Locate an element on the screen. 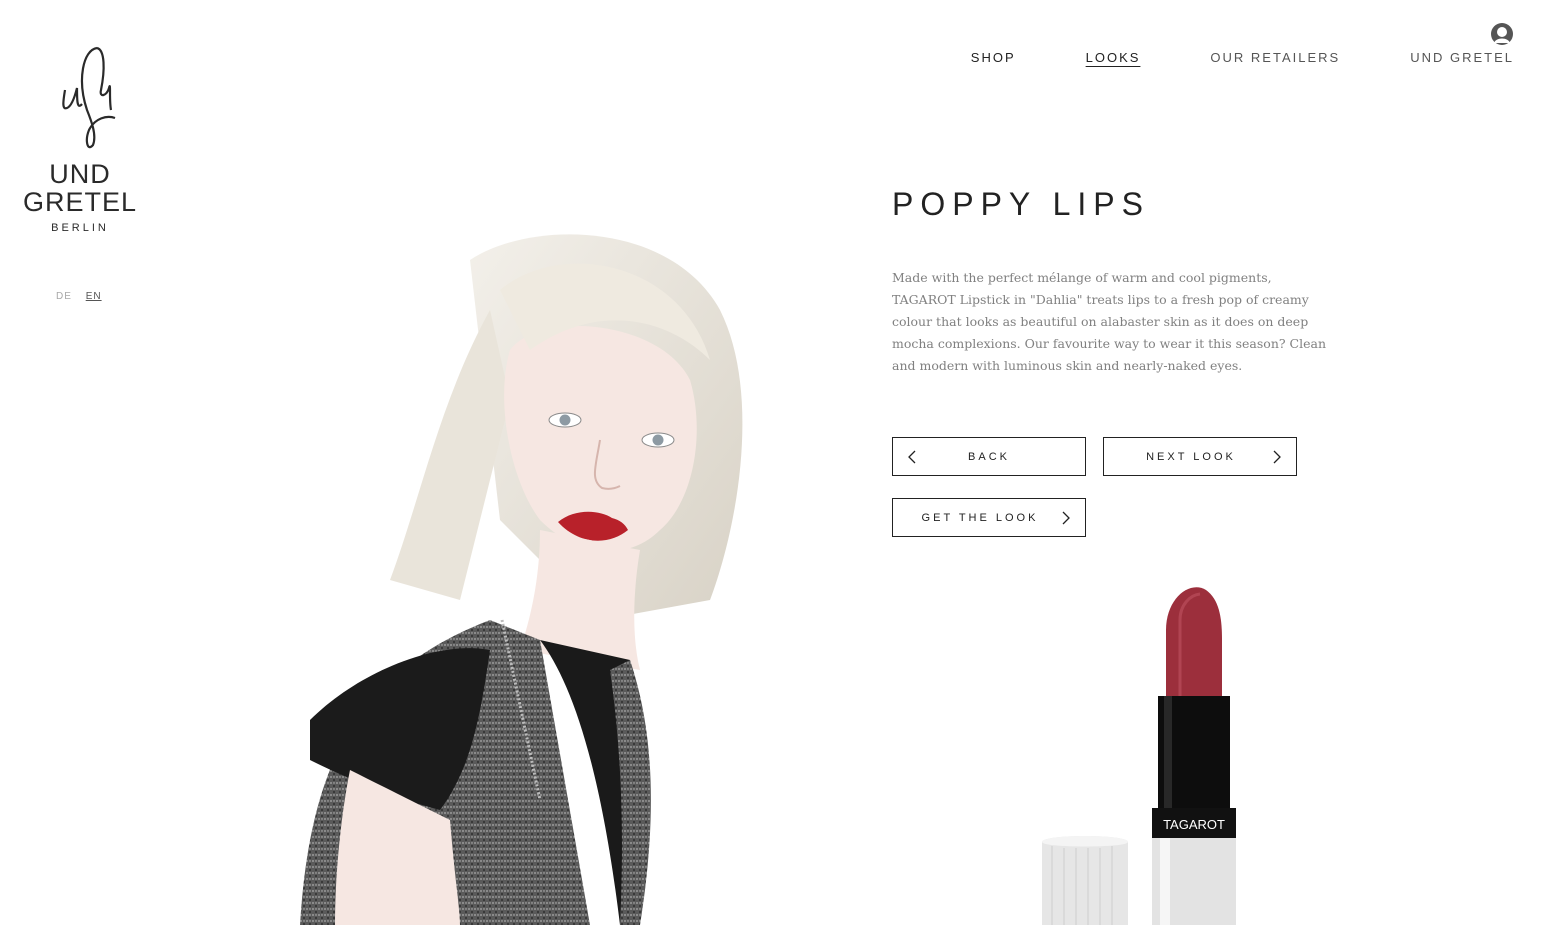 The image size is (1559, 925). next-look-button-label: NEXT LOOK is located at coordinates (1191, 456).